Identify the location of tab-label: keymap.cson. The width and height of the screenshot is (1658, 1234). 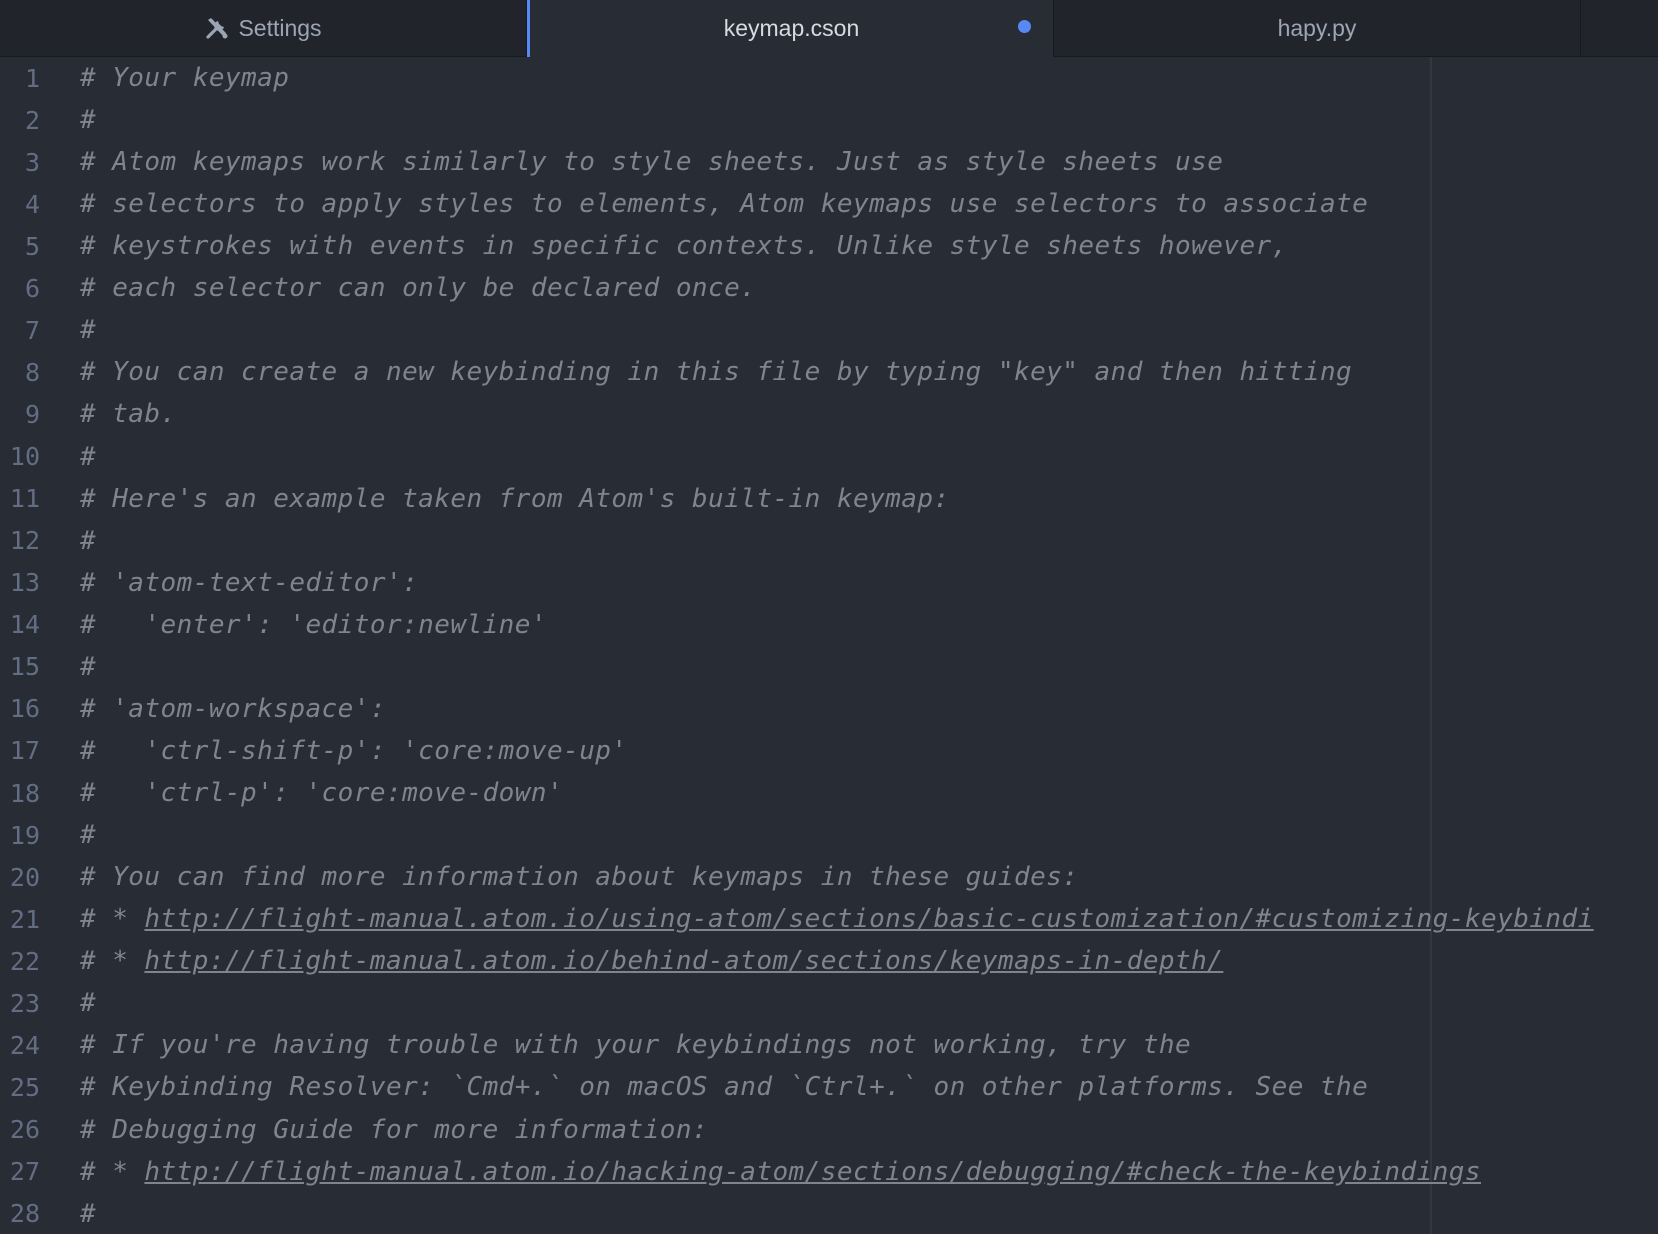
(791, 28).